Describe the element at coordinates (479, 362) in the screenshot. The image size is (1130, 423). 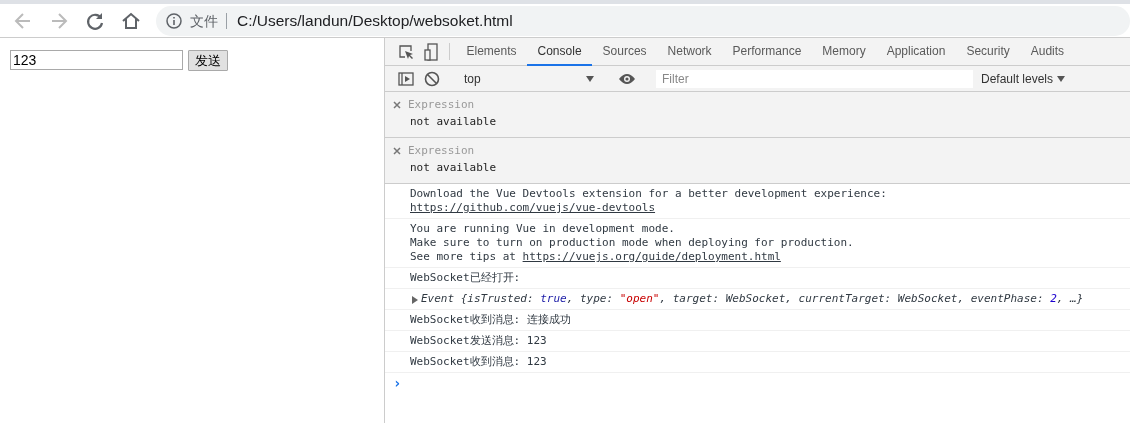
I see `console-message-line: WebSocket收到消息: 123` at that location.